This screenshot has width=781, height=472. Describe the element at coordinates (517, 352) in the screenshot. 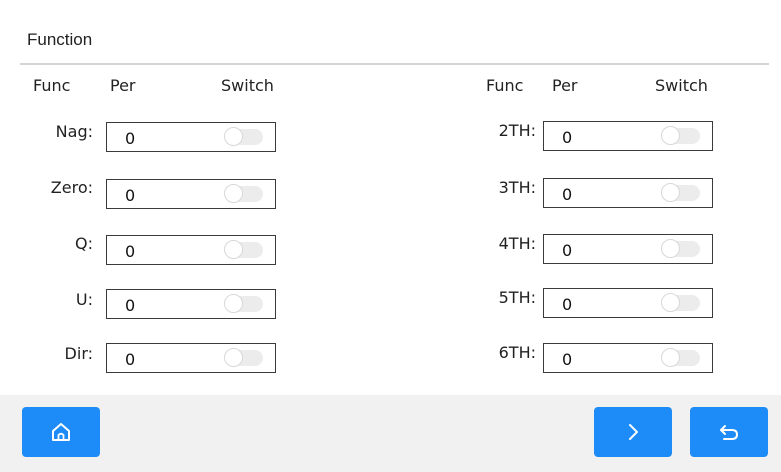

I see `row-label-6th: 6TH:` at that location.